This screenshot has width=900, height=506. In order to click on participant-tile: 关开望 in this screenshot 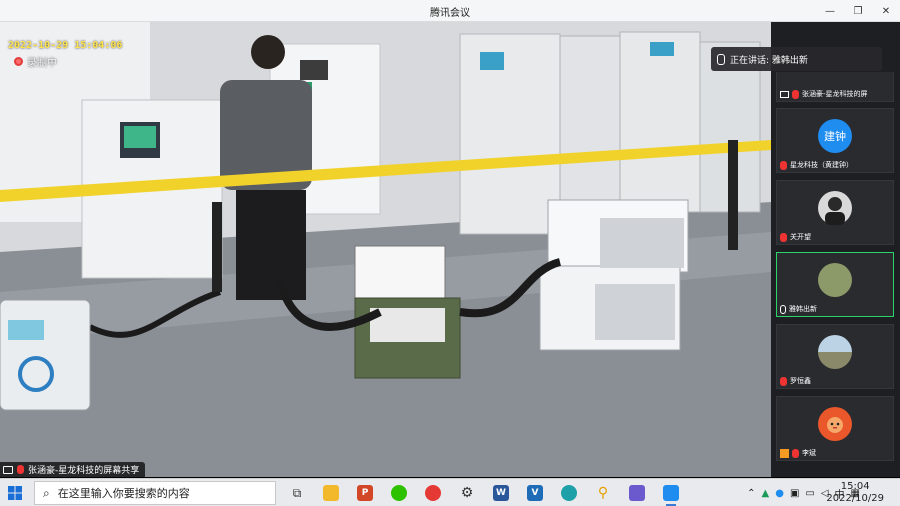, I will do `click(835, 212)`.